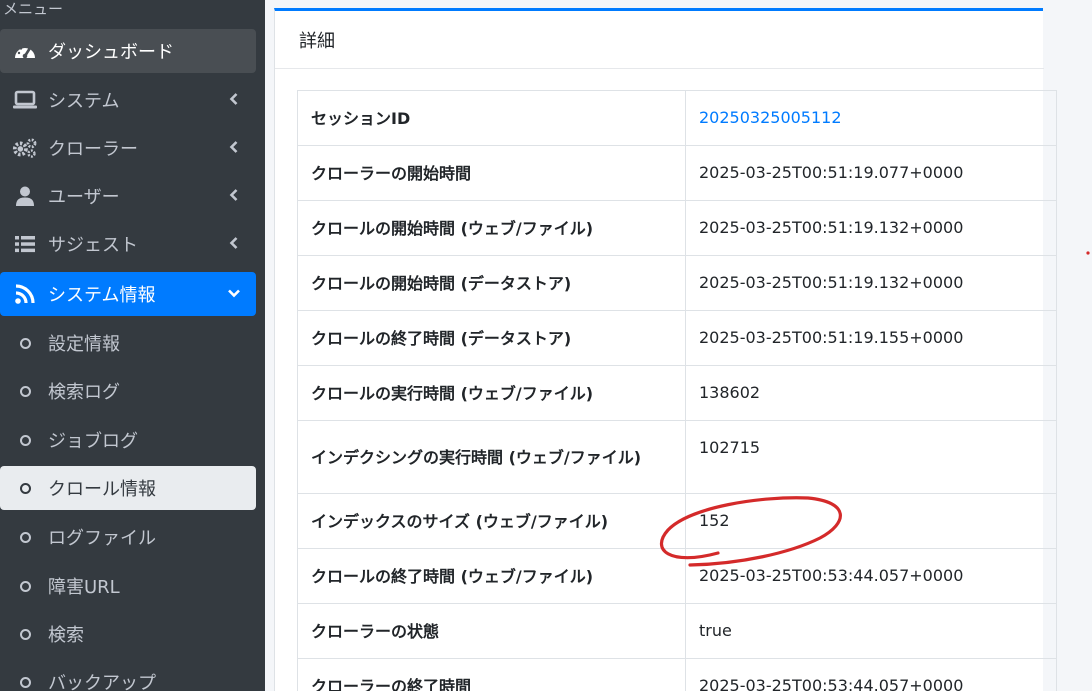 Image resolution: width=1092 pixels, height=691 pixels. What do you see at coordinates (25, 100) in the screenshot?
I see `laptop-icon` at bounding box center [25, 100].